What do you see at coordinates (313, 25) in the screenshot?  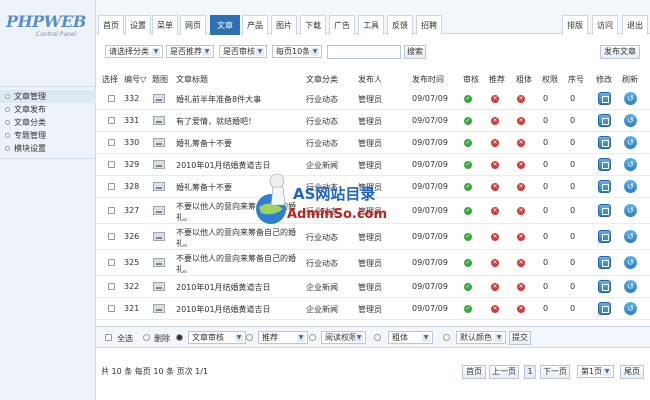 I see `tab-downloads: 下载` at bounding box center [313, 25].